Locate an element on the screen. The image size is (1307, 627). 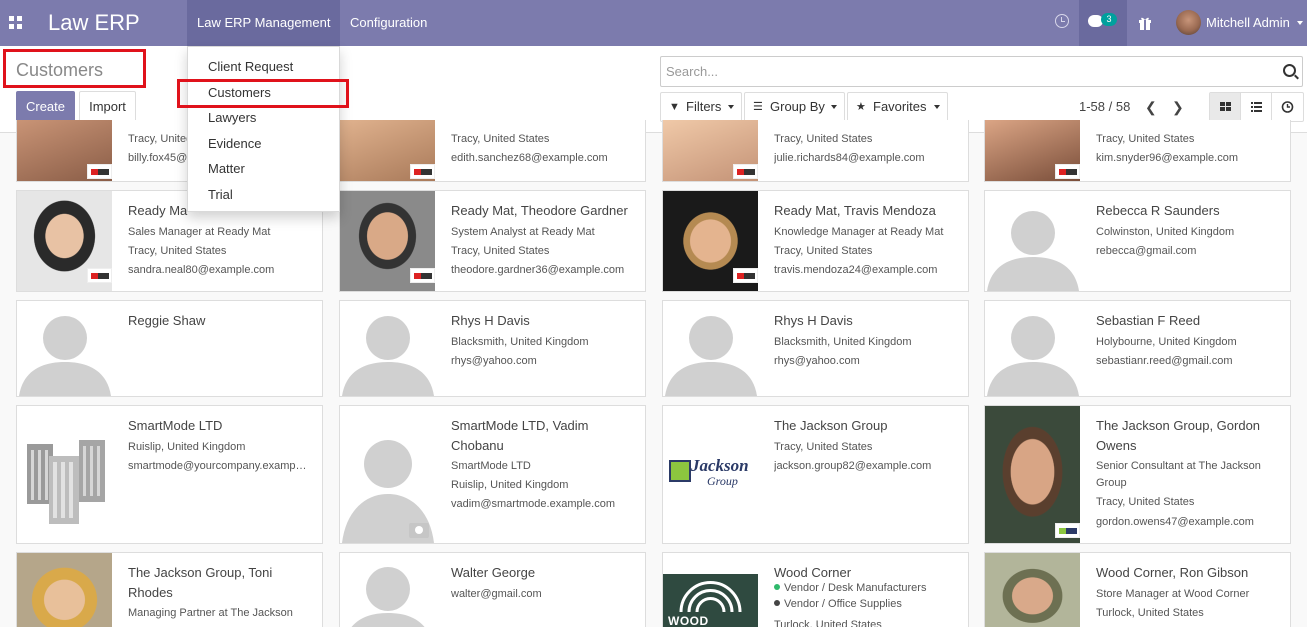
card-address: Ruislip, United Kingdom is located at coordinates (510, 485).